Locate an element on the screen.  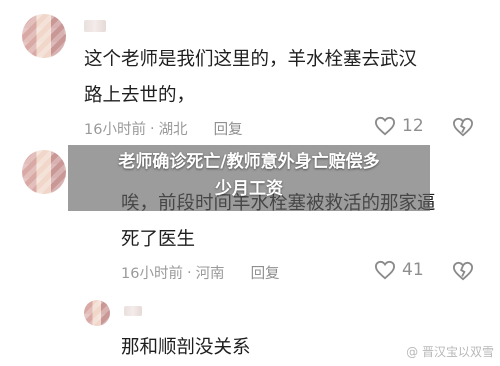
like-count: 12 is located at coordinates (413, 126).